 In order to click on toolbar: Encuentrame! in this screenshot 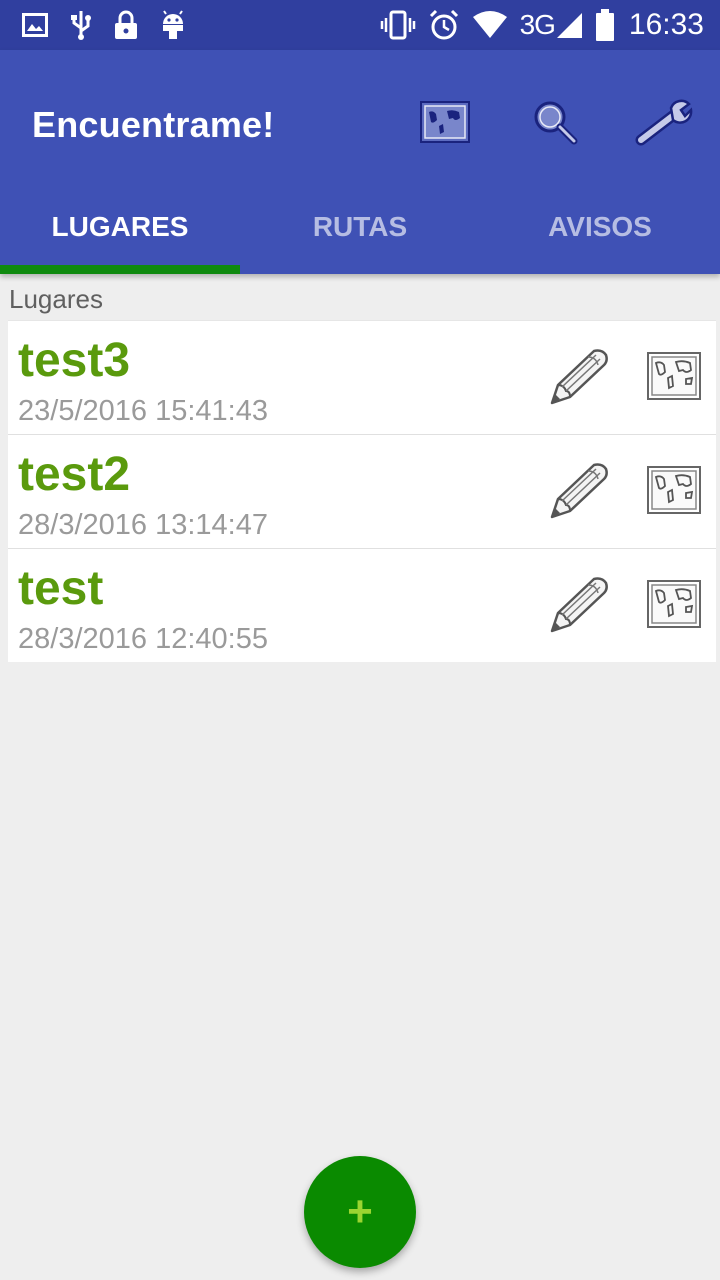, I will do `click(360, 125)`.